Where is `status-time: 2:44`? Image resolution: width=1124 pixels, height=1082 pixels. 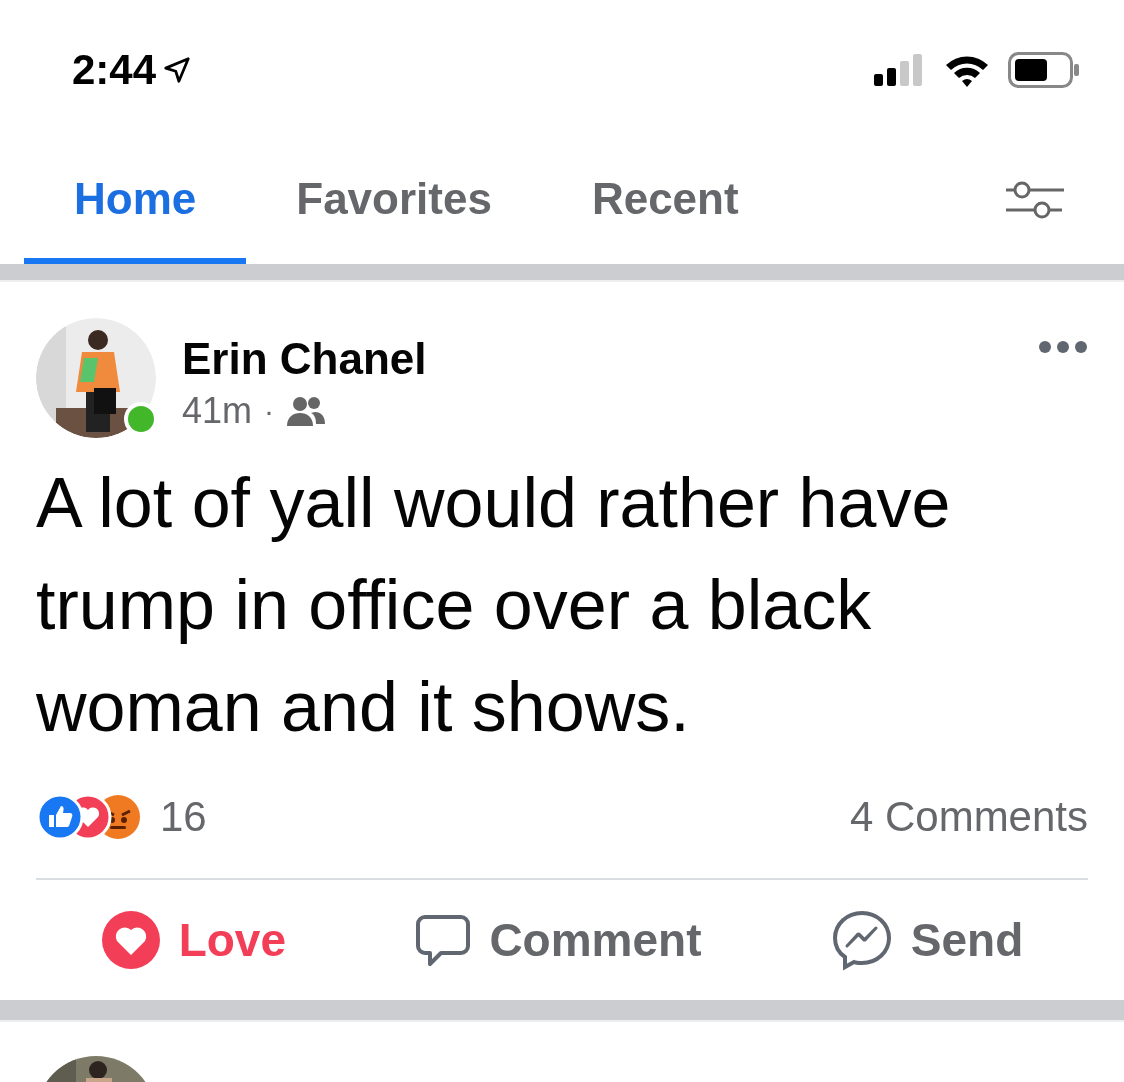 status-time: 2:44 is located at coordinates (114, 70).